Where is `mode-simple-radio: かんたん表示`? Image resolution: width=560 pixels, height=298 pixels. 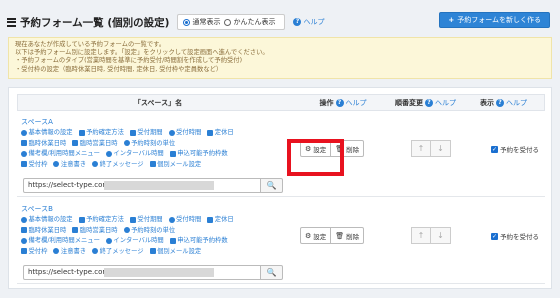 mode-simple-radio: かんたん表示 is located at coordinates (249, 22).